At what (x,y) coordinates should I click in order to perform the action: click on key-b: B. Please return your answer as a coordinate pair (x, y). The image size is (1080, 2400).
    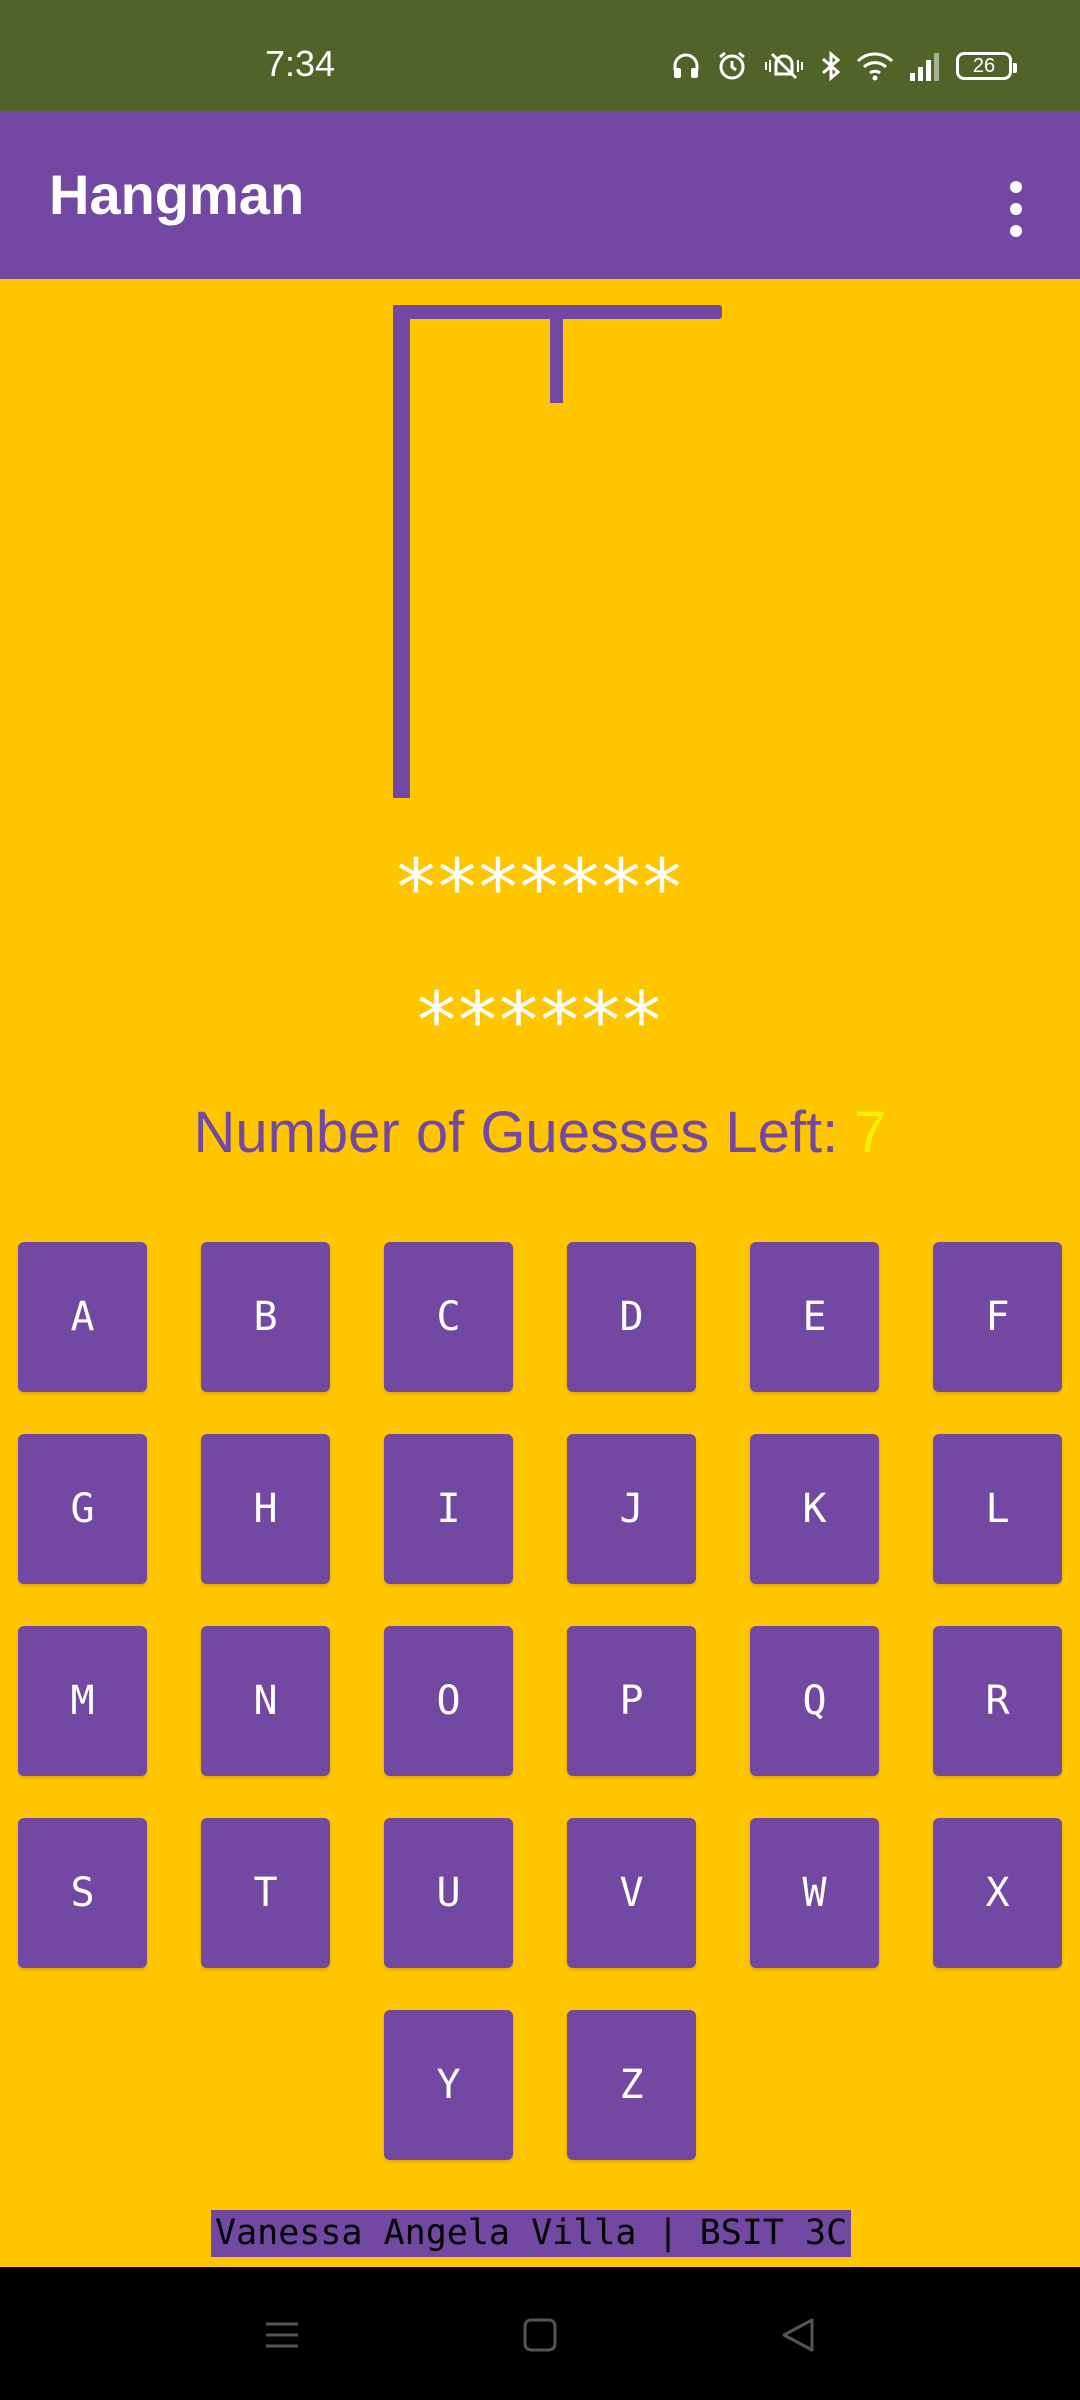
    Looking at the image, I should click on (265, 1317).